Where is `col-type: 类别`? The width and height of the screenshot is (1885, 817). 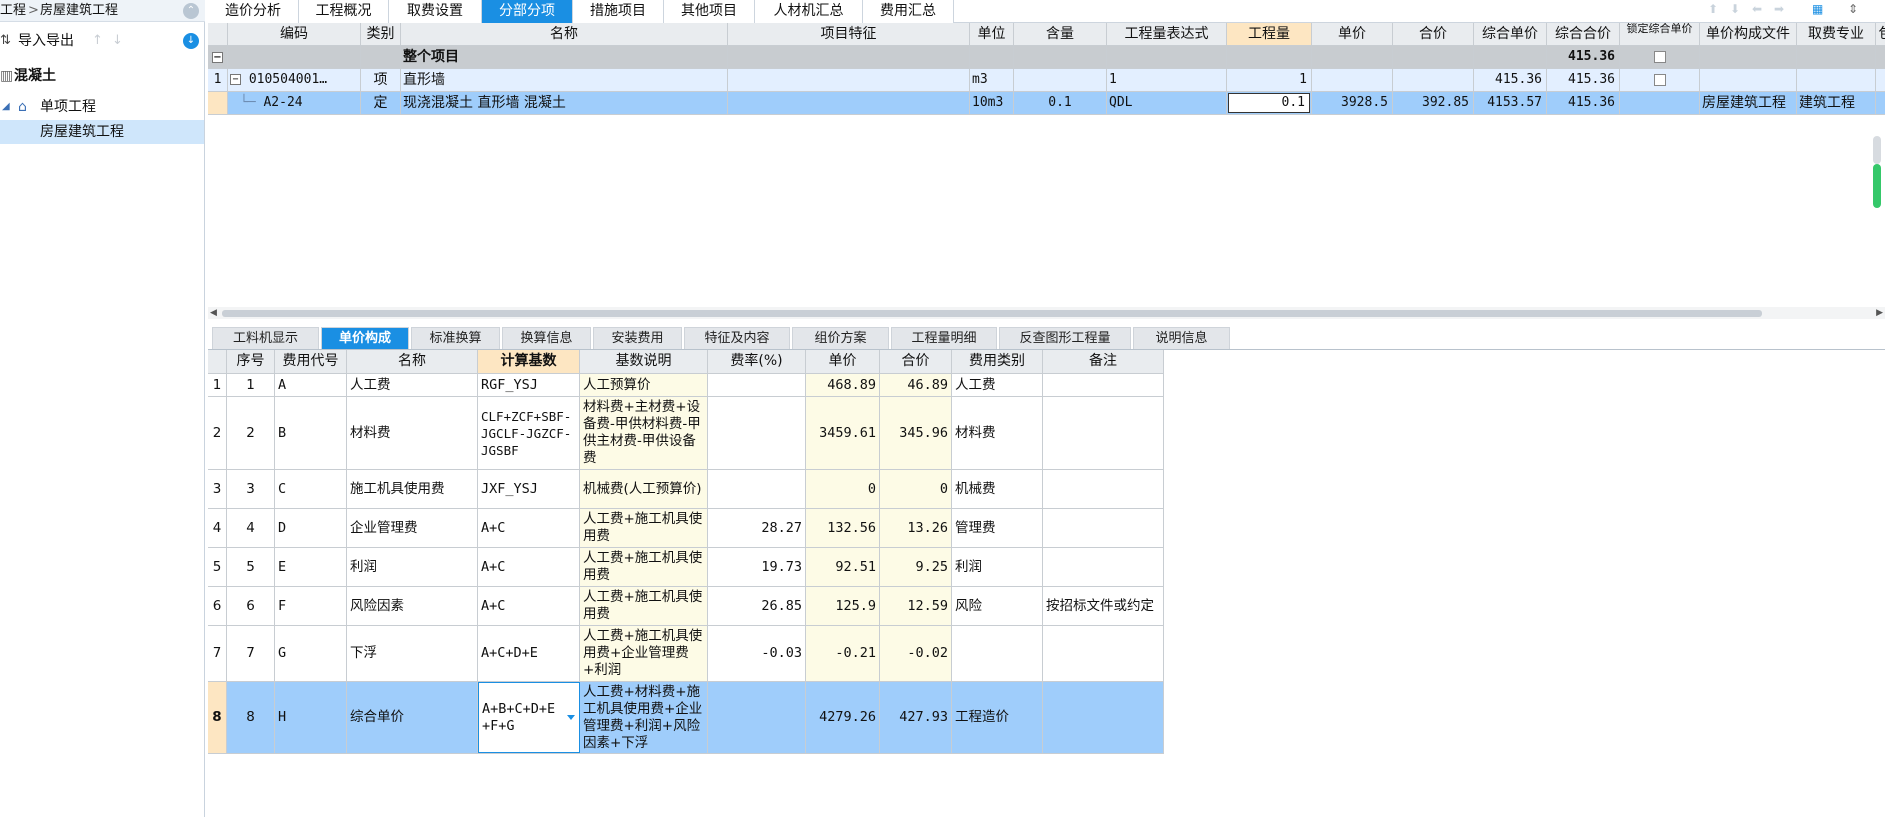
col-type: 类别 is located at coordinates (381, 34).